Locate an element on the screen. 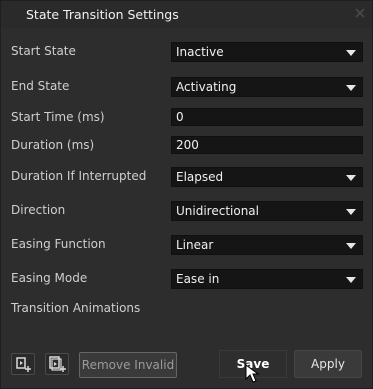 The height and width of the screenshot is (389, 373). start-time-field: 0 is located at coordinates (267, 117).